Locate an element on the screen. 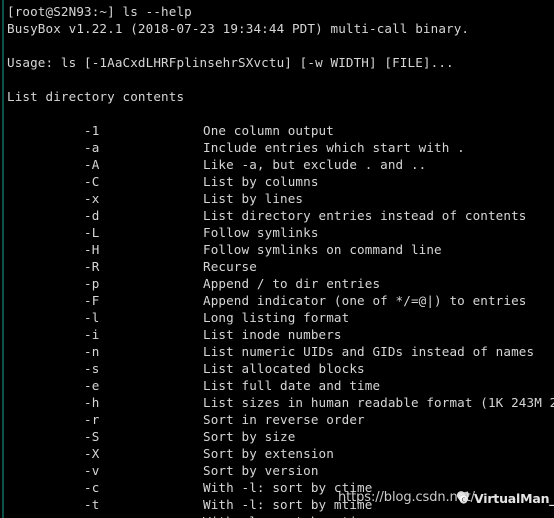 The width and height of the screenshot is (554, 518). option-row: -s List allocated blocks is located at coordinates (277, 368).